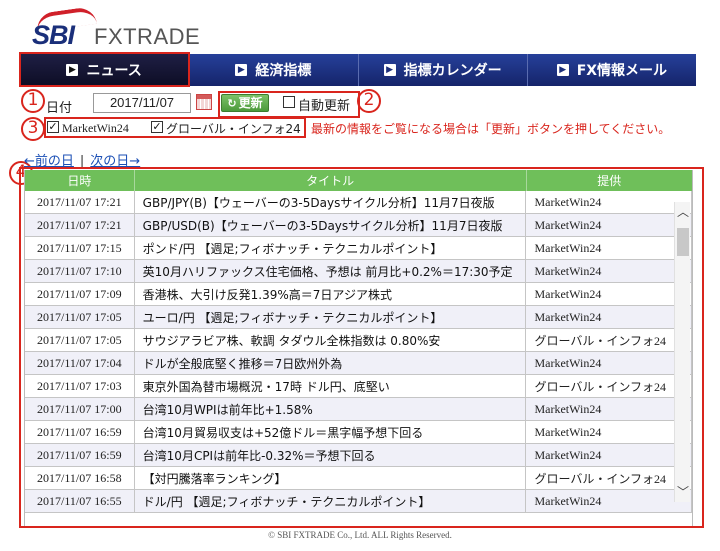  I want to click on tab-fx-info-mail: ▶ FX情報メール, so click(611, 70).